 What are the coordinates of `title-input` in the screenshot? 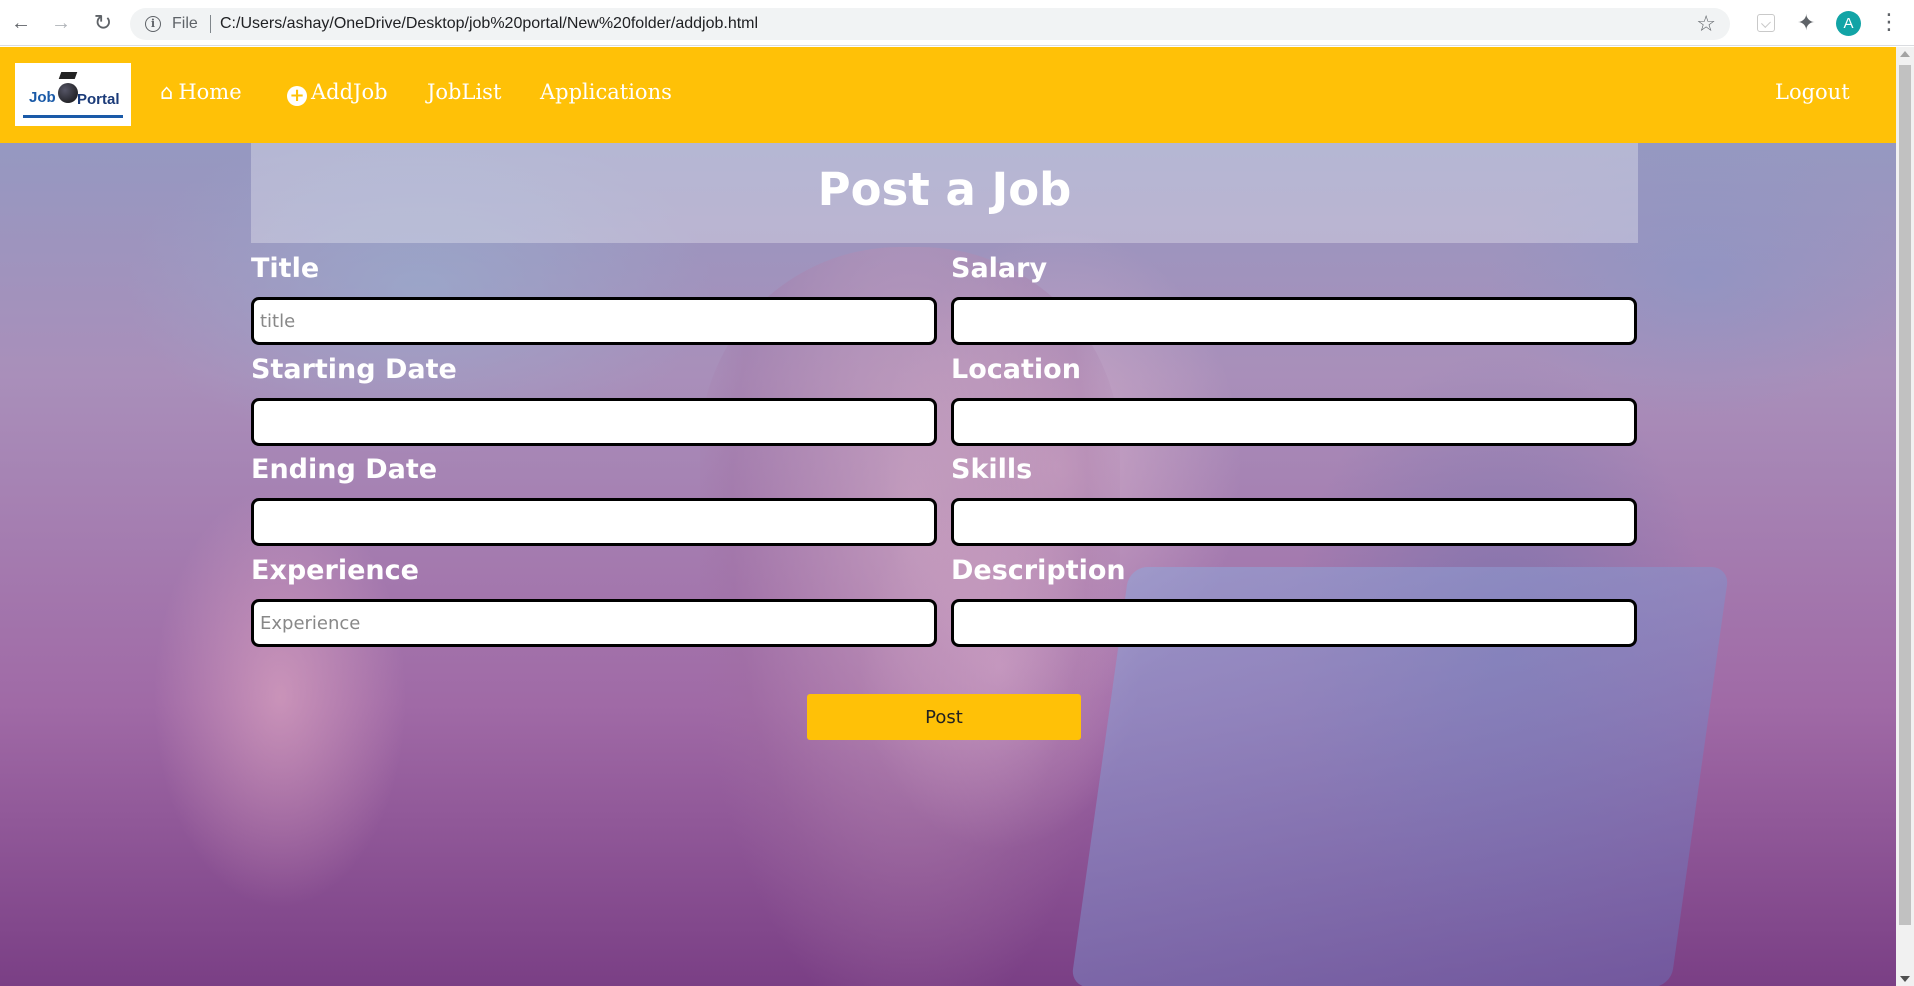 It's located at (594, 321).